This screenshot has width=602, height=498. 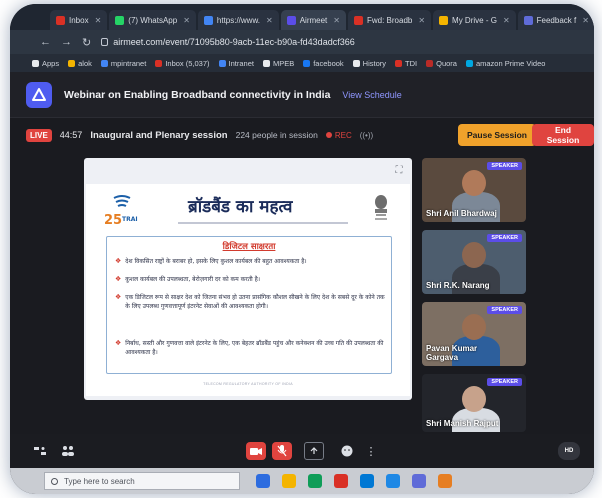 I want to click on speaker-tile: SPEAKER Shri Anil Bhardwaj, so click(x=474, y=190).